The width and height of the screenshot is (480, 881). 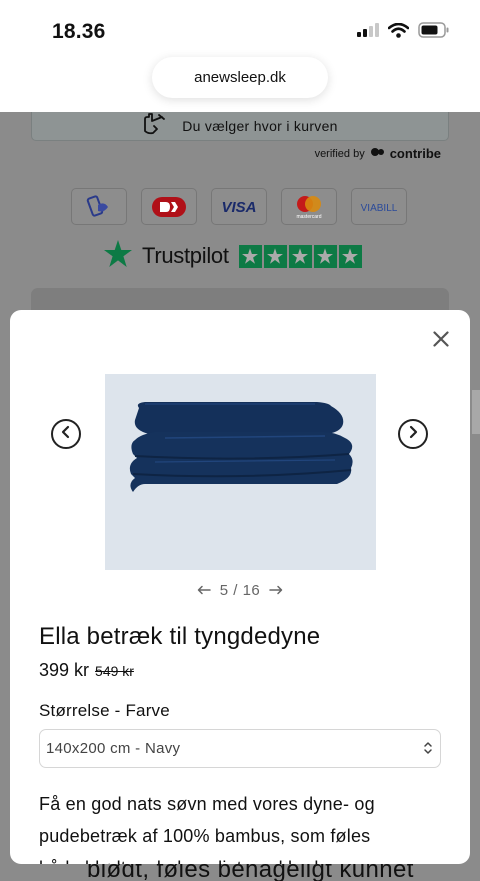 I want to click on close-icon, so click(x=441, y=341).